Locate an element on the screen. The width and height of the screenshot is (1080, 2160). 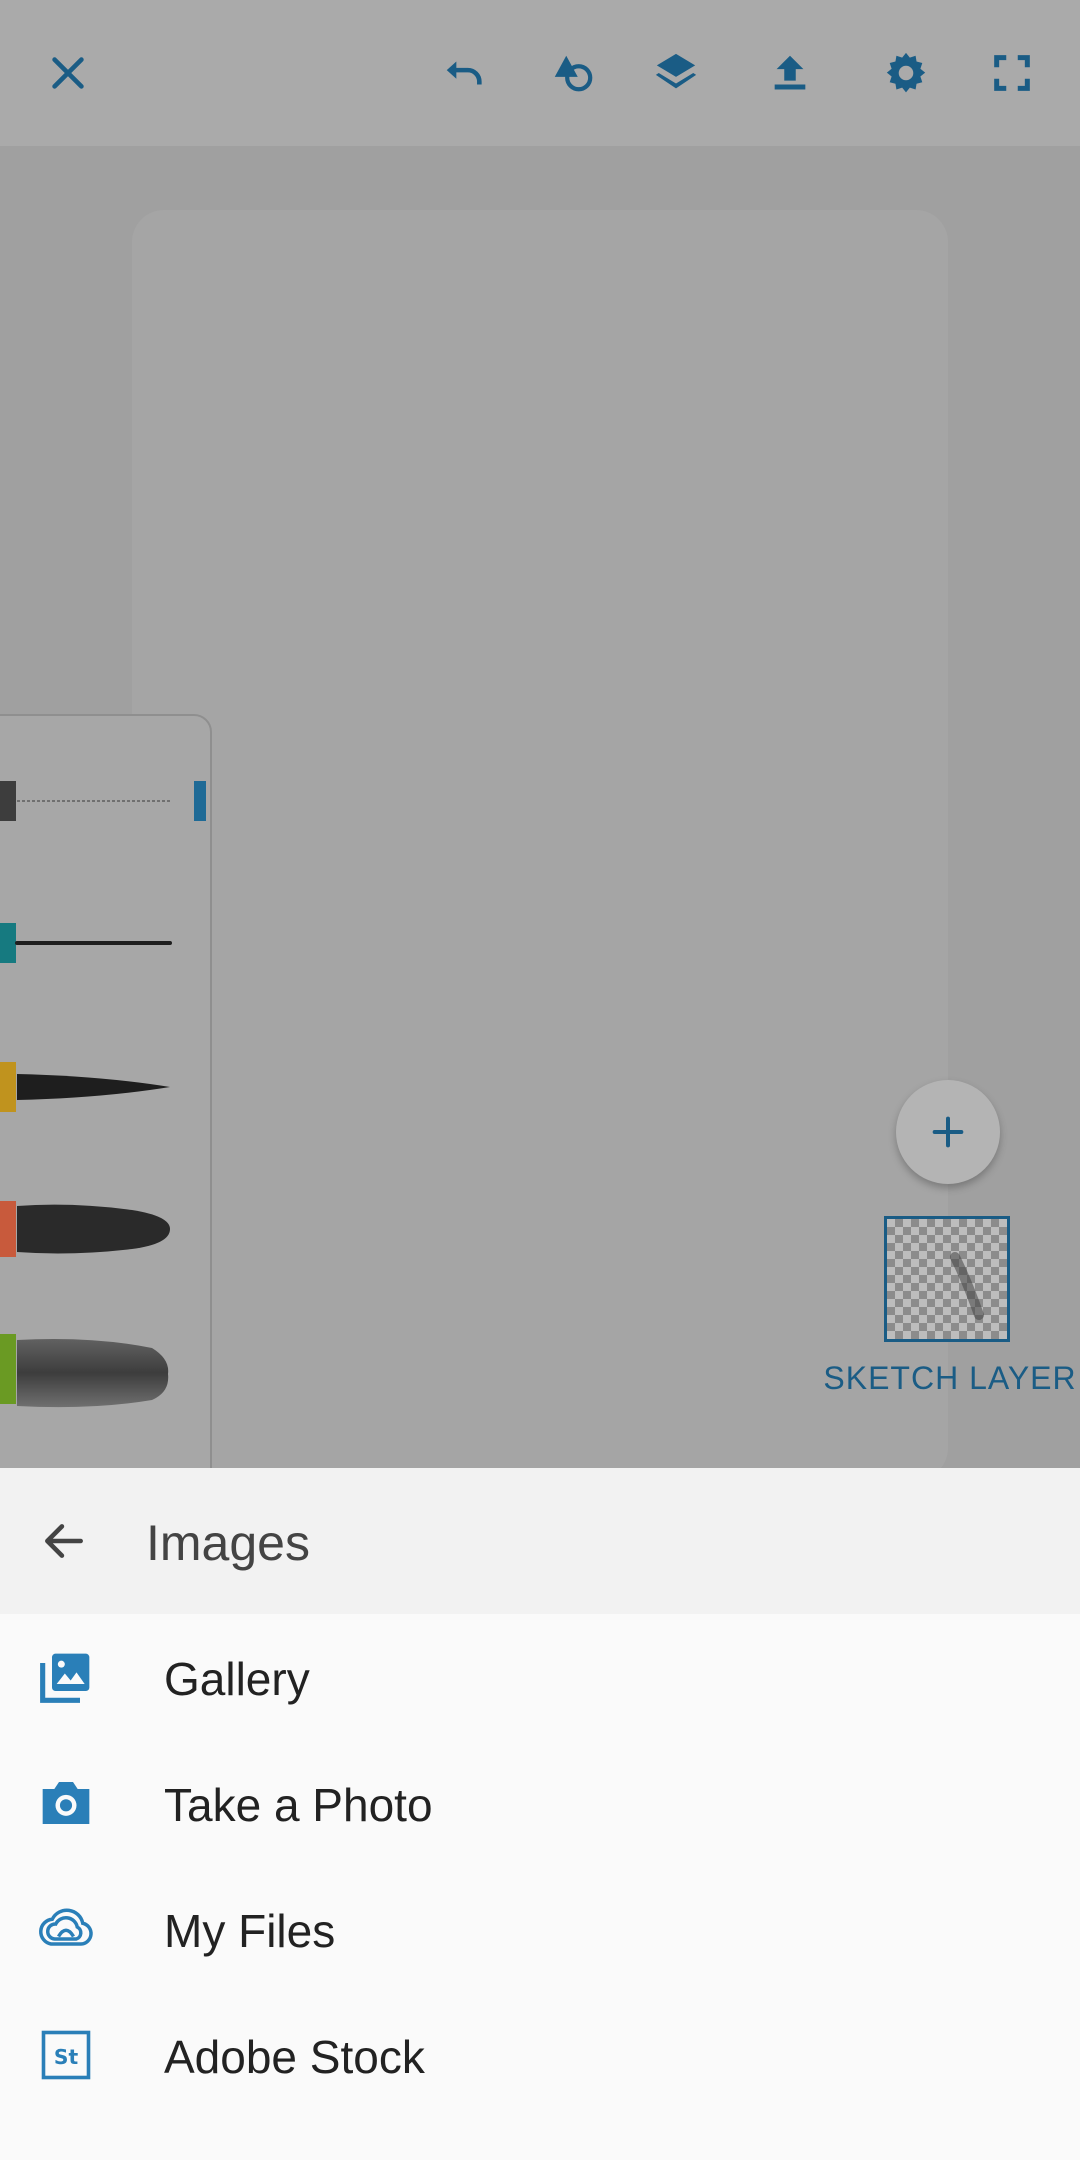
camera-icon is located at coordinates (66, 1803).